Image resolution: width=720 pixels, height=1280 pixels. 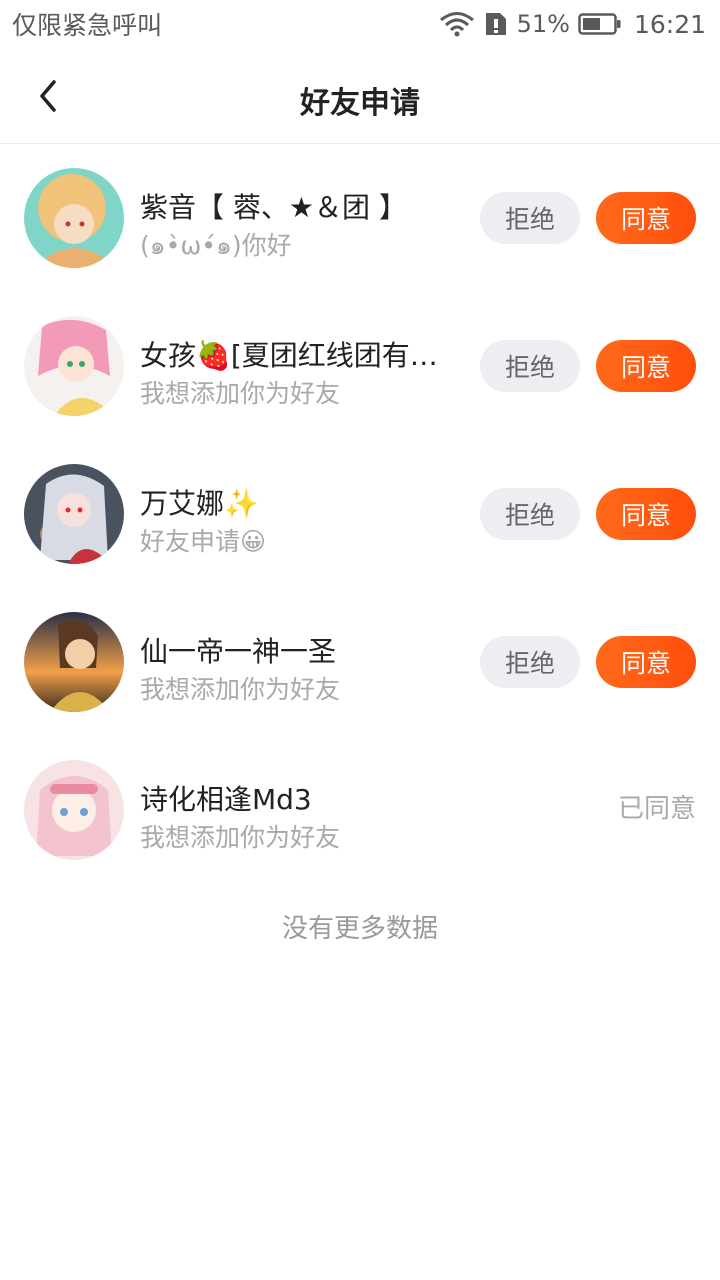 I want to click on friend-request-row: 女孩🍓[夏团红线团有… 我想添加你为好友 拒绝 同意, so click(x=360, y=366).